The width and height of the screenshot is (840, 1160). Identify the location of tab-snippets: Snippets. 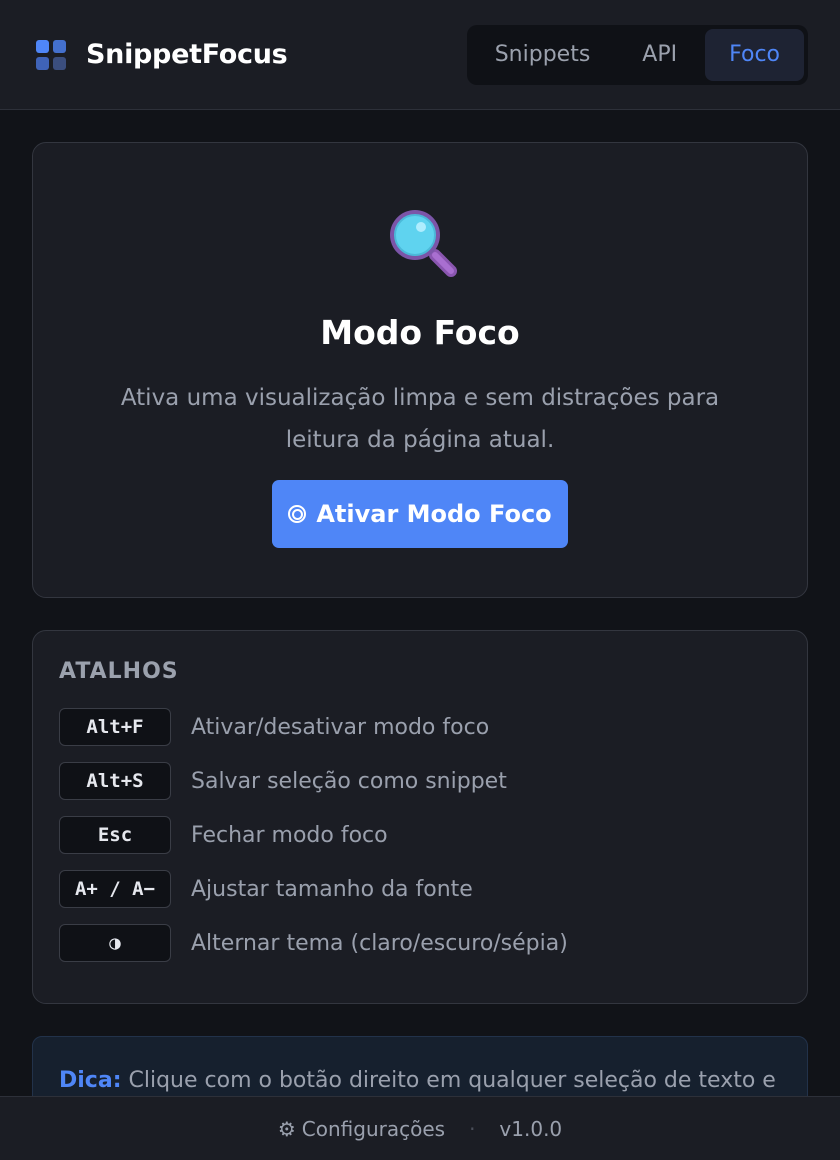
(543, 55).